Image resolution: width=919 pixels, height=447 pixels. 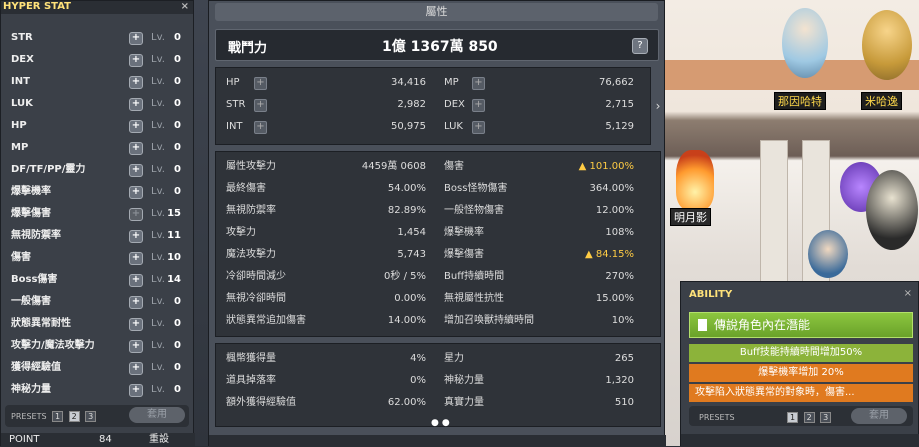 I want to click on hyper-stat-level: 15, so click(x=174, y=213).